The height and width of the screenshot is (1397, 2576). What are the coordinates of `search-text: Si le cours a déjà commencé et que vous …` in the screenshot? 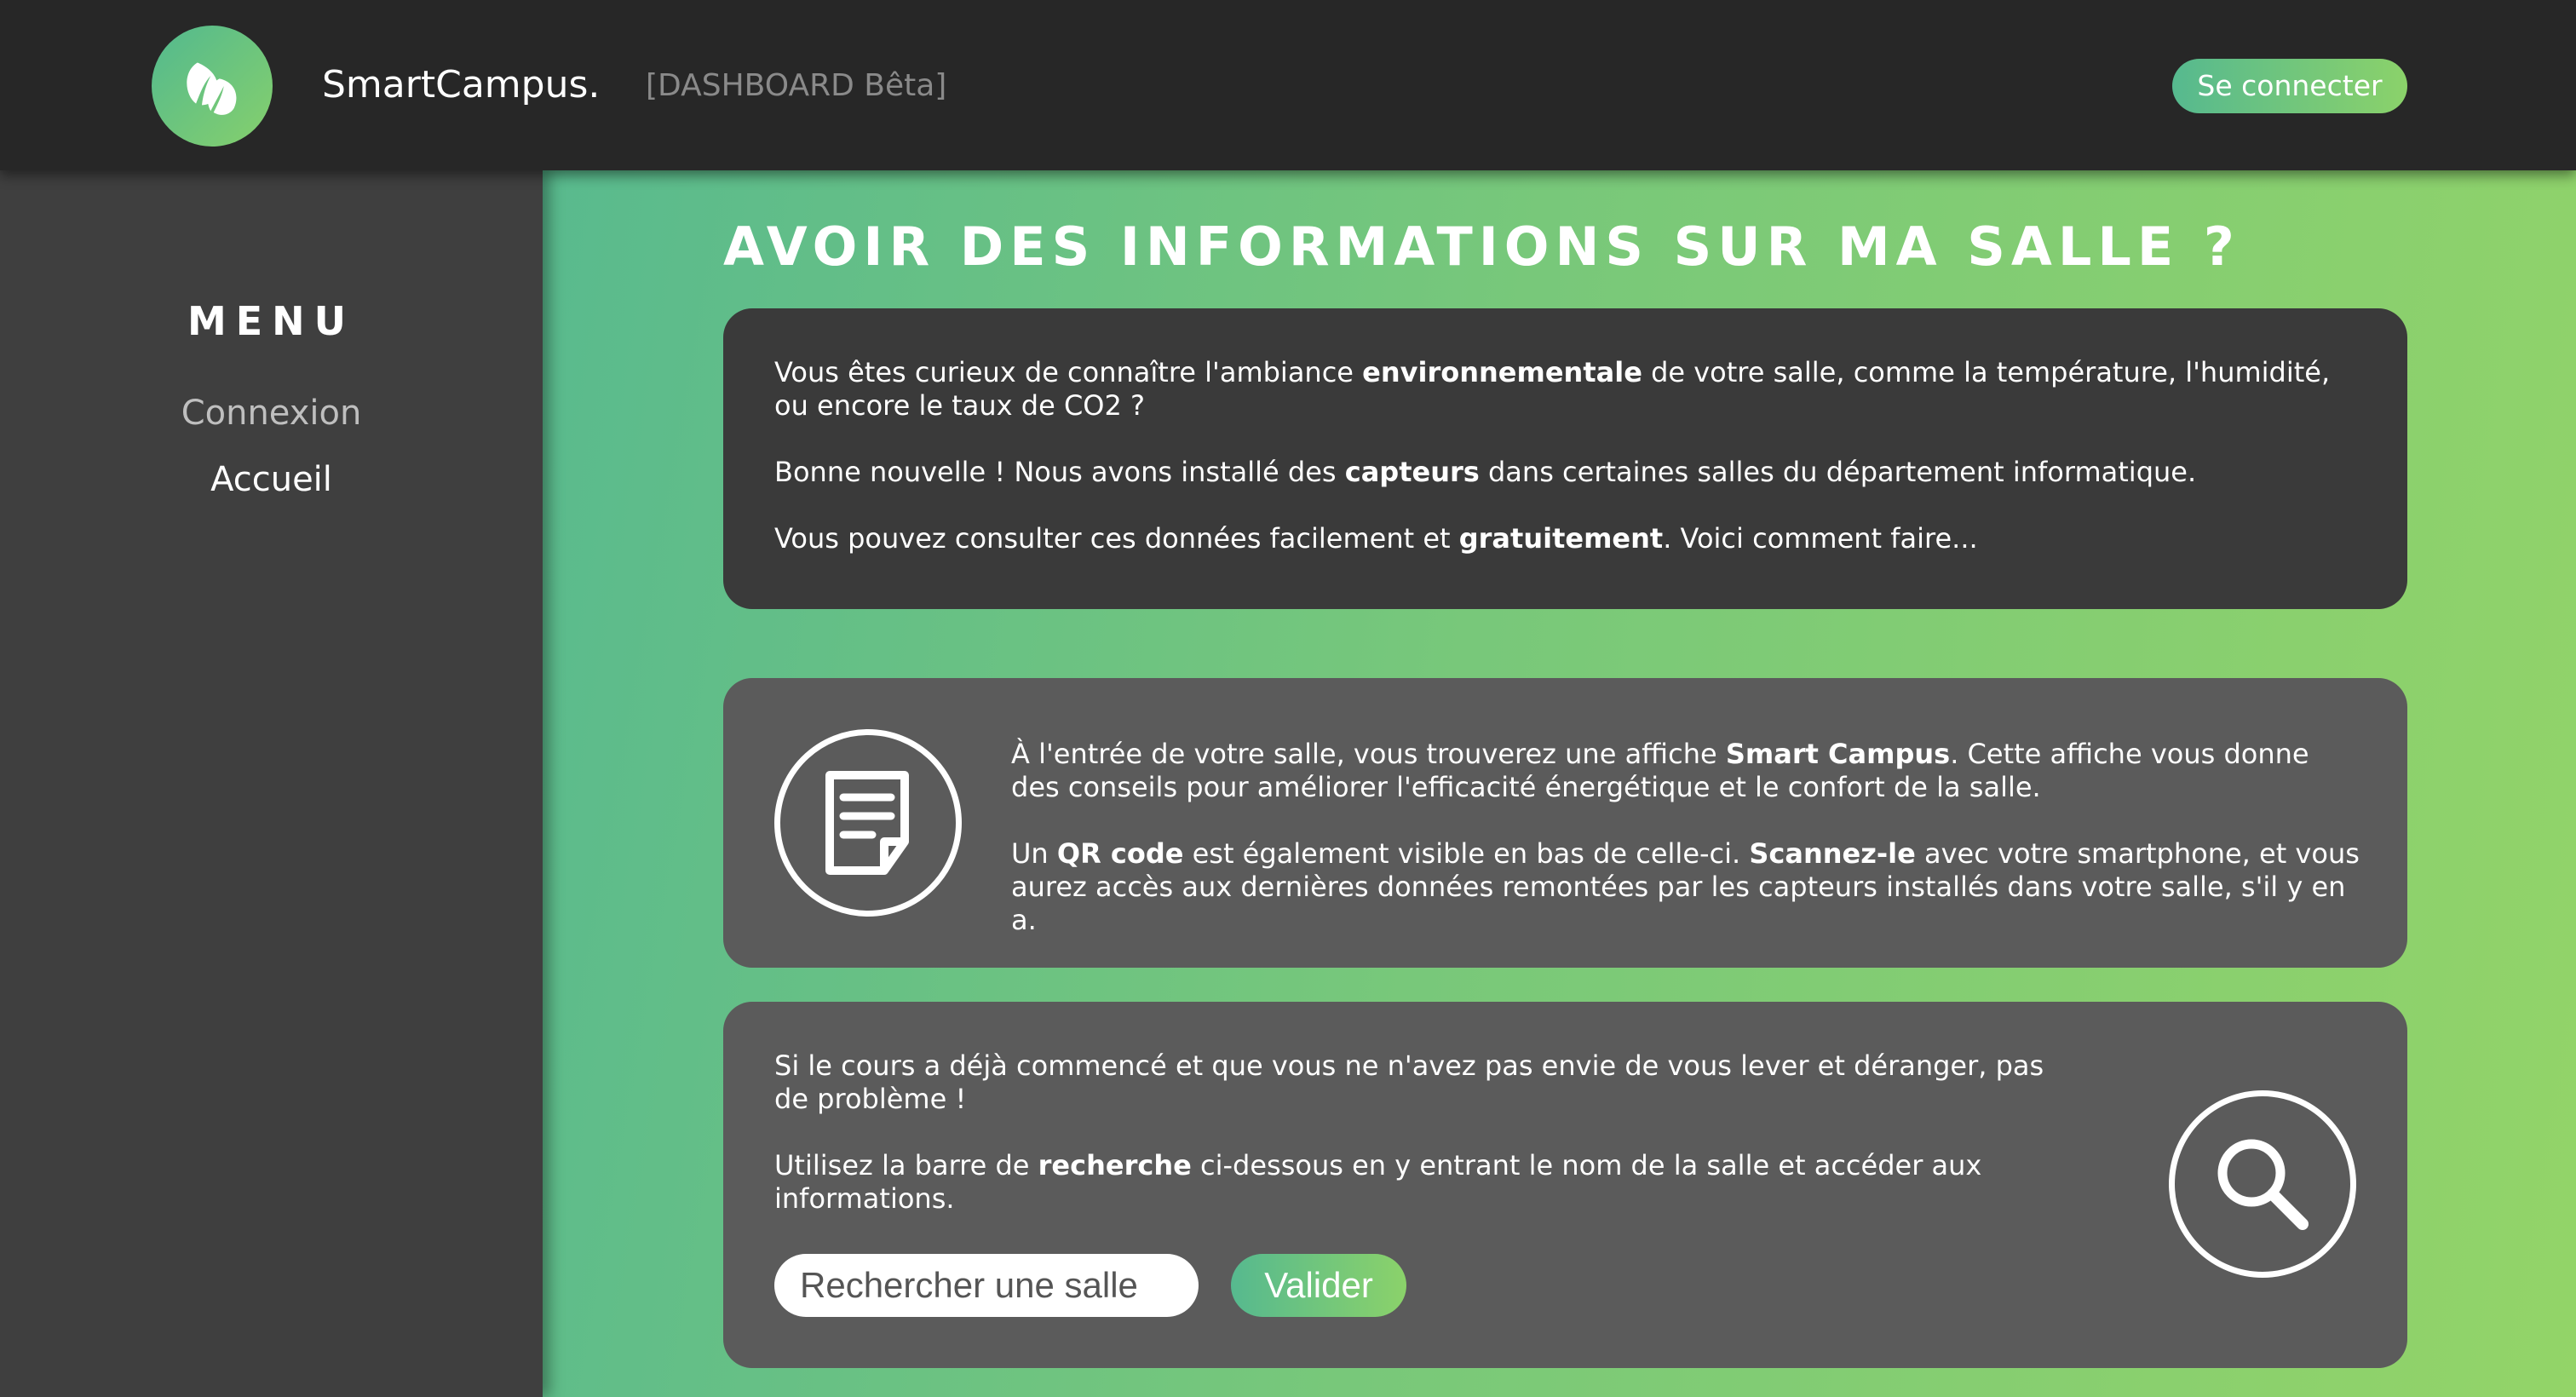 It's located at (1422, 1133).